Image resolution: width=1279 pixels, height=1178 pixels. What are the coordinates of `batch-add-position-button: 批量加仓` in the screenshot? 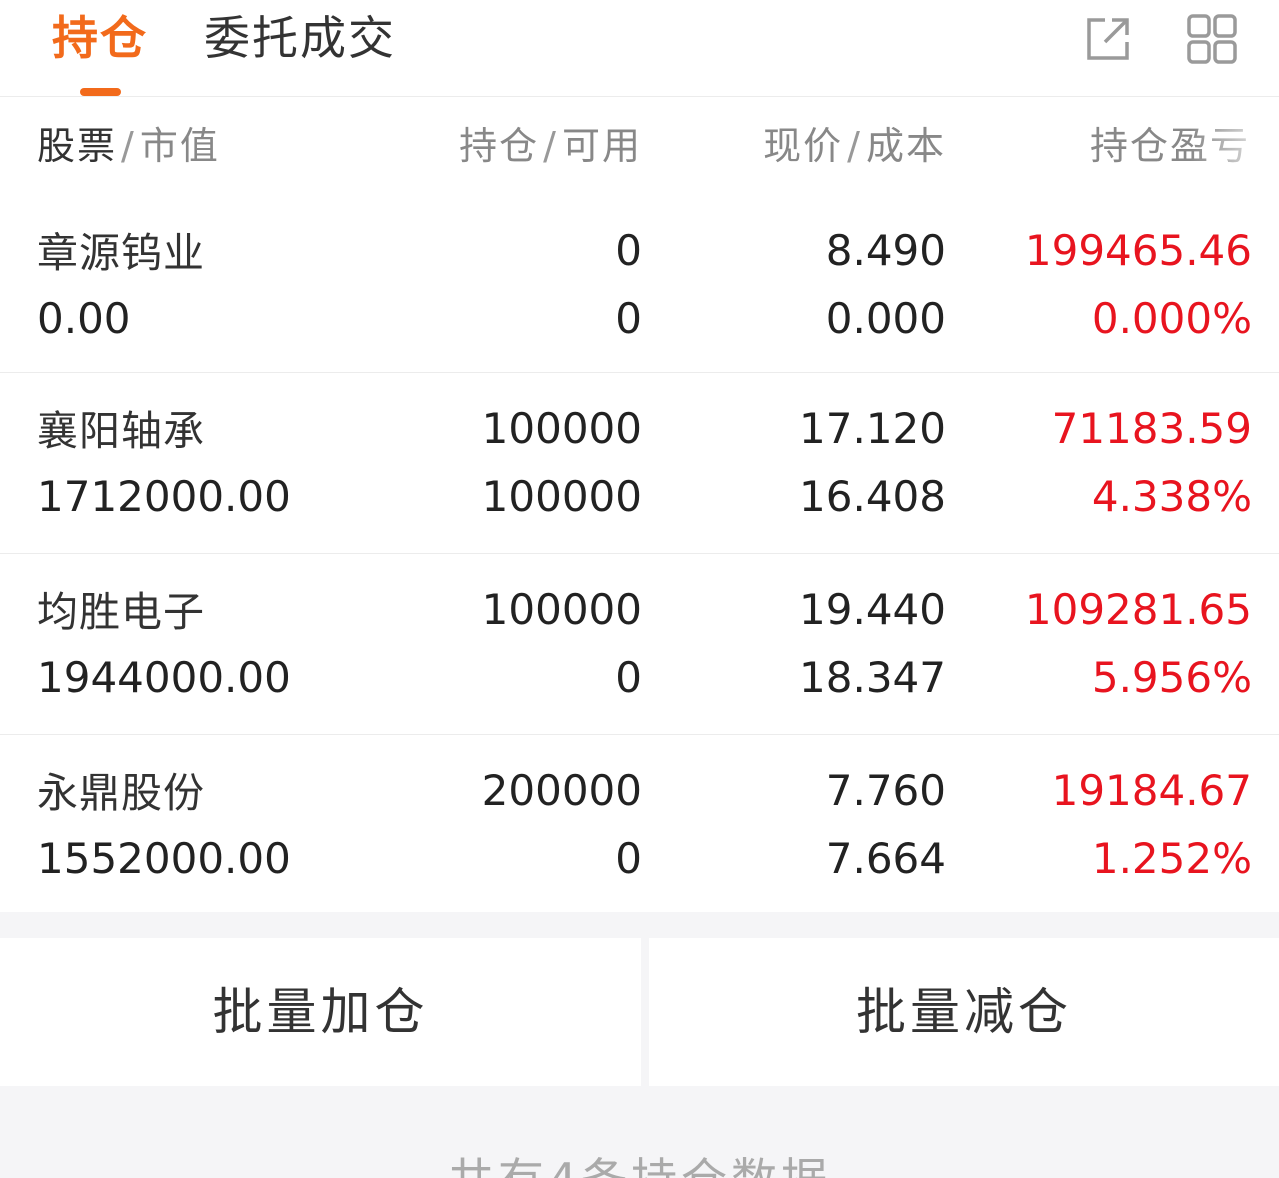 It's located at (320, 1012).